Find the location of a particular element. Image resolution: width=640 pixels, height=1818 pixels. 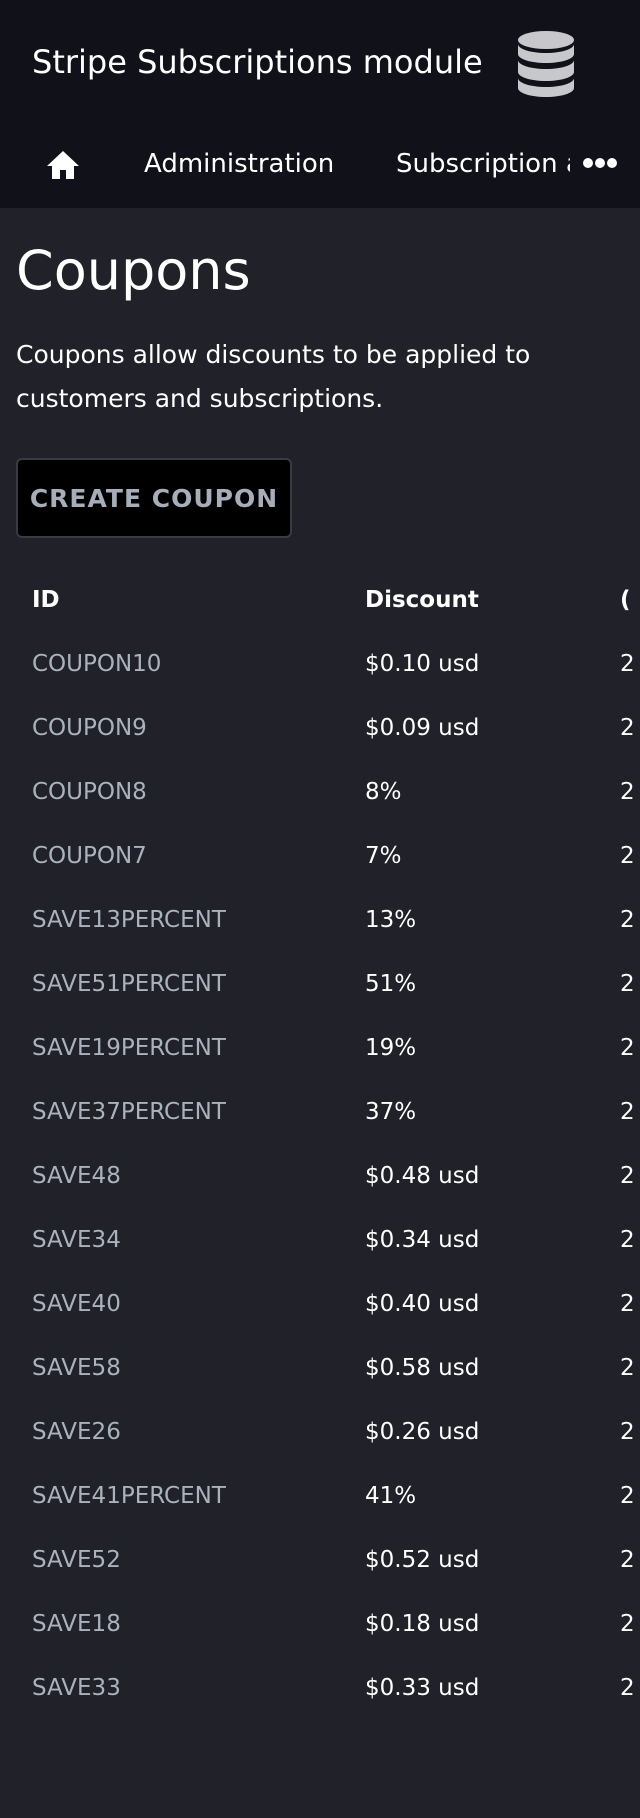

coupon-discount: 51% is located at coordinates (391, 984).